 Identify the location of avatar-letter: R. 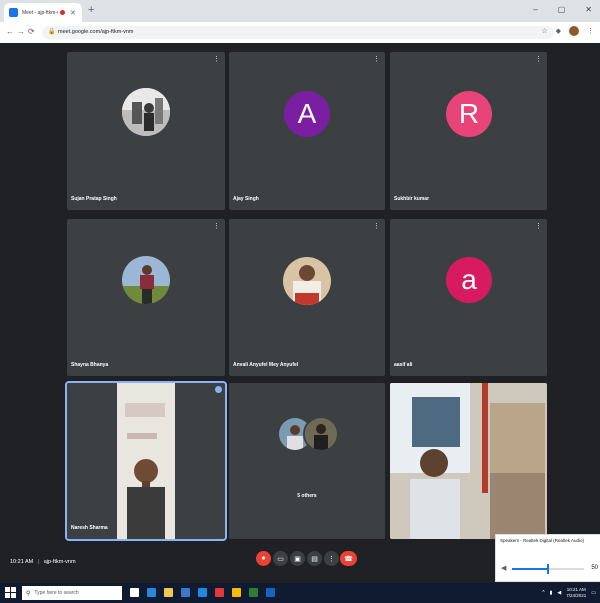
(469, 113).